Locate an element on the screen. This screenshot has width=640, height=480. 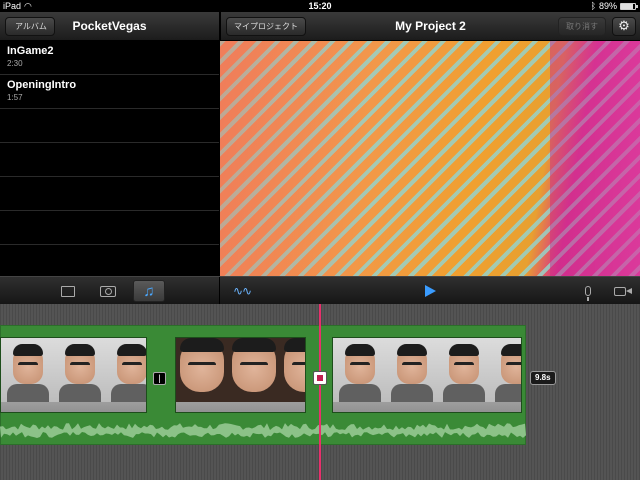
project-navbar: マイプロジェクト My Project 2 取り消す ⚙ is located at coordinates (430, 26).